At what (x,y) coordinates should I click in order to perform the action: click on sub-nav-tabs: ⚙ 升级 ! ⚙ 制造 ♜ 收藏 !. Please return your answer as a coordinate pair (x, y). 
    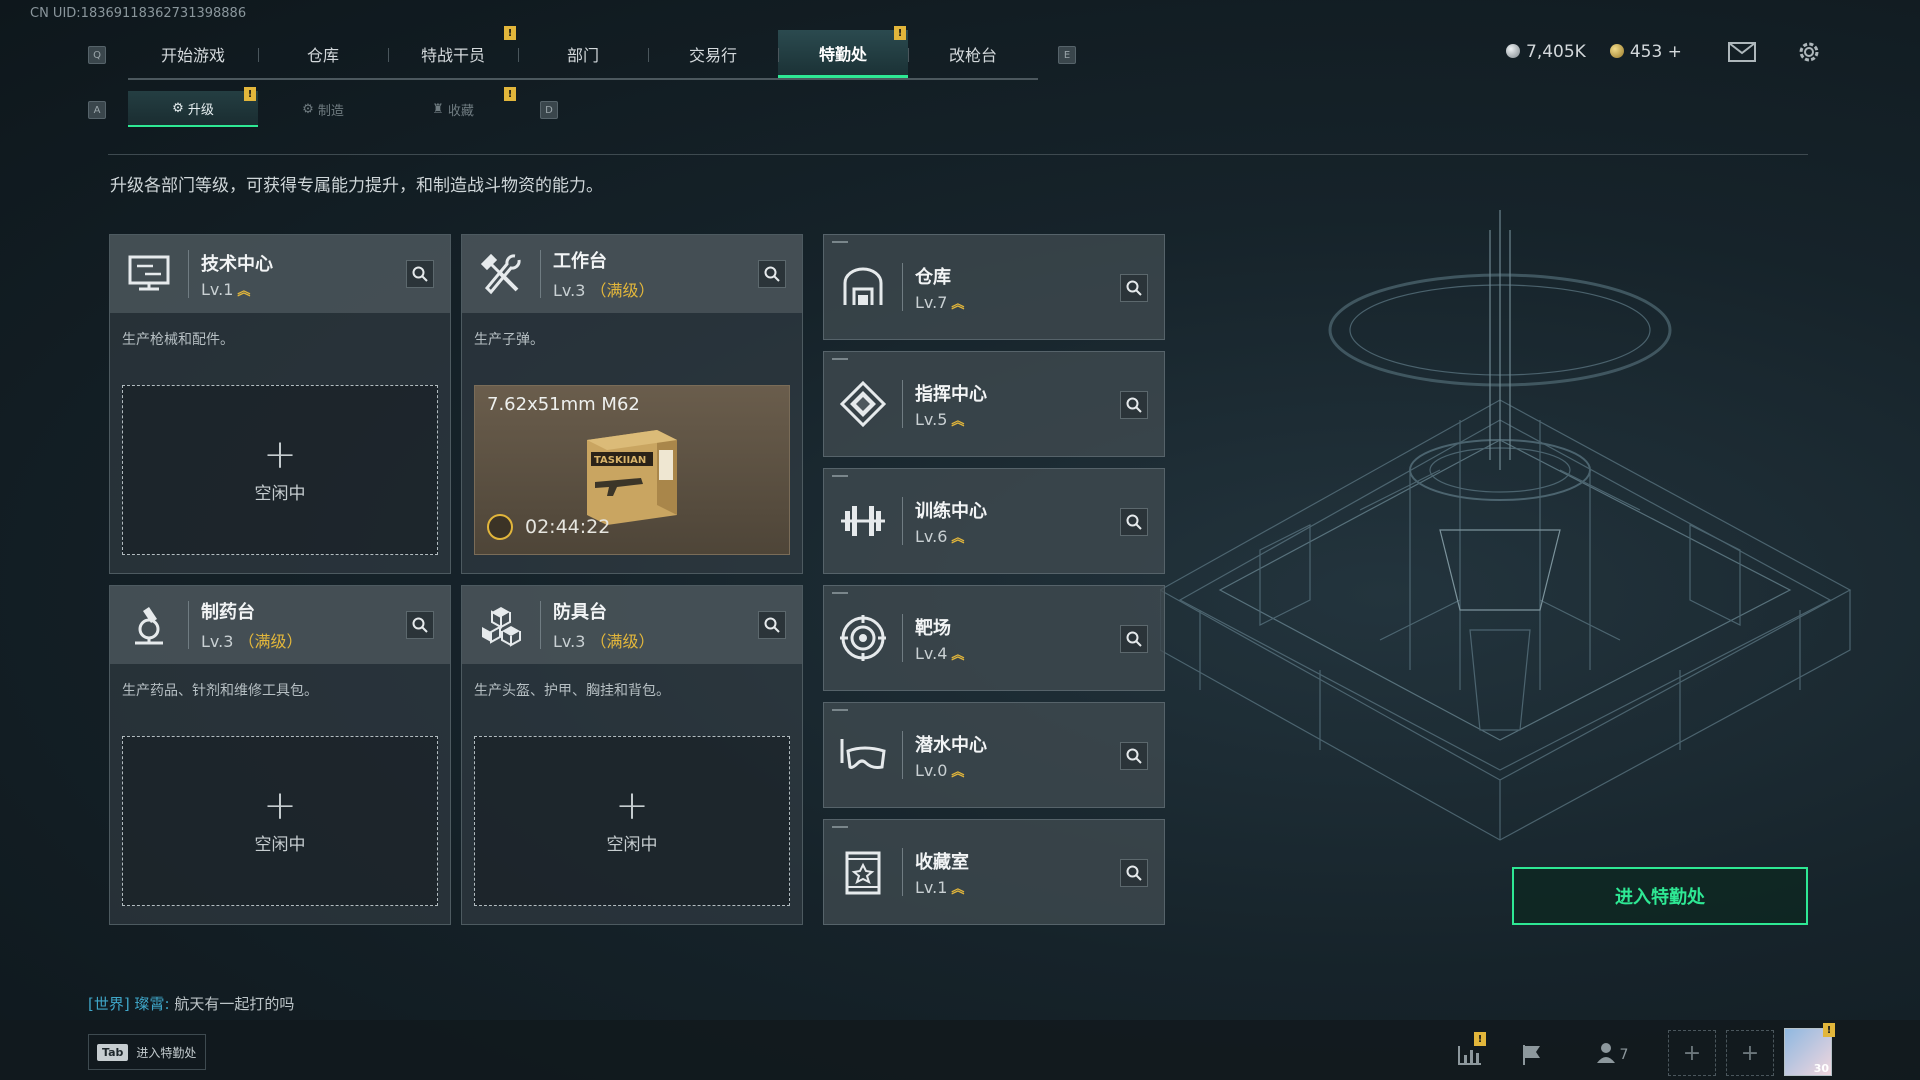
    Looking at the image, I should click on (323, 107).